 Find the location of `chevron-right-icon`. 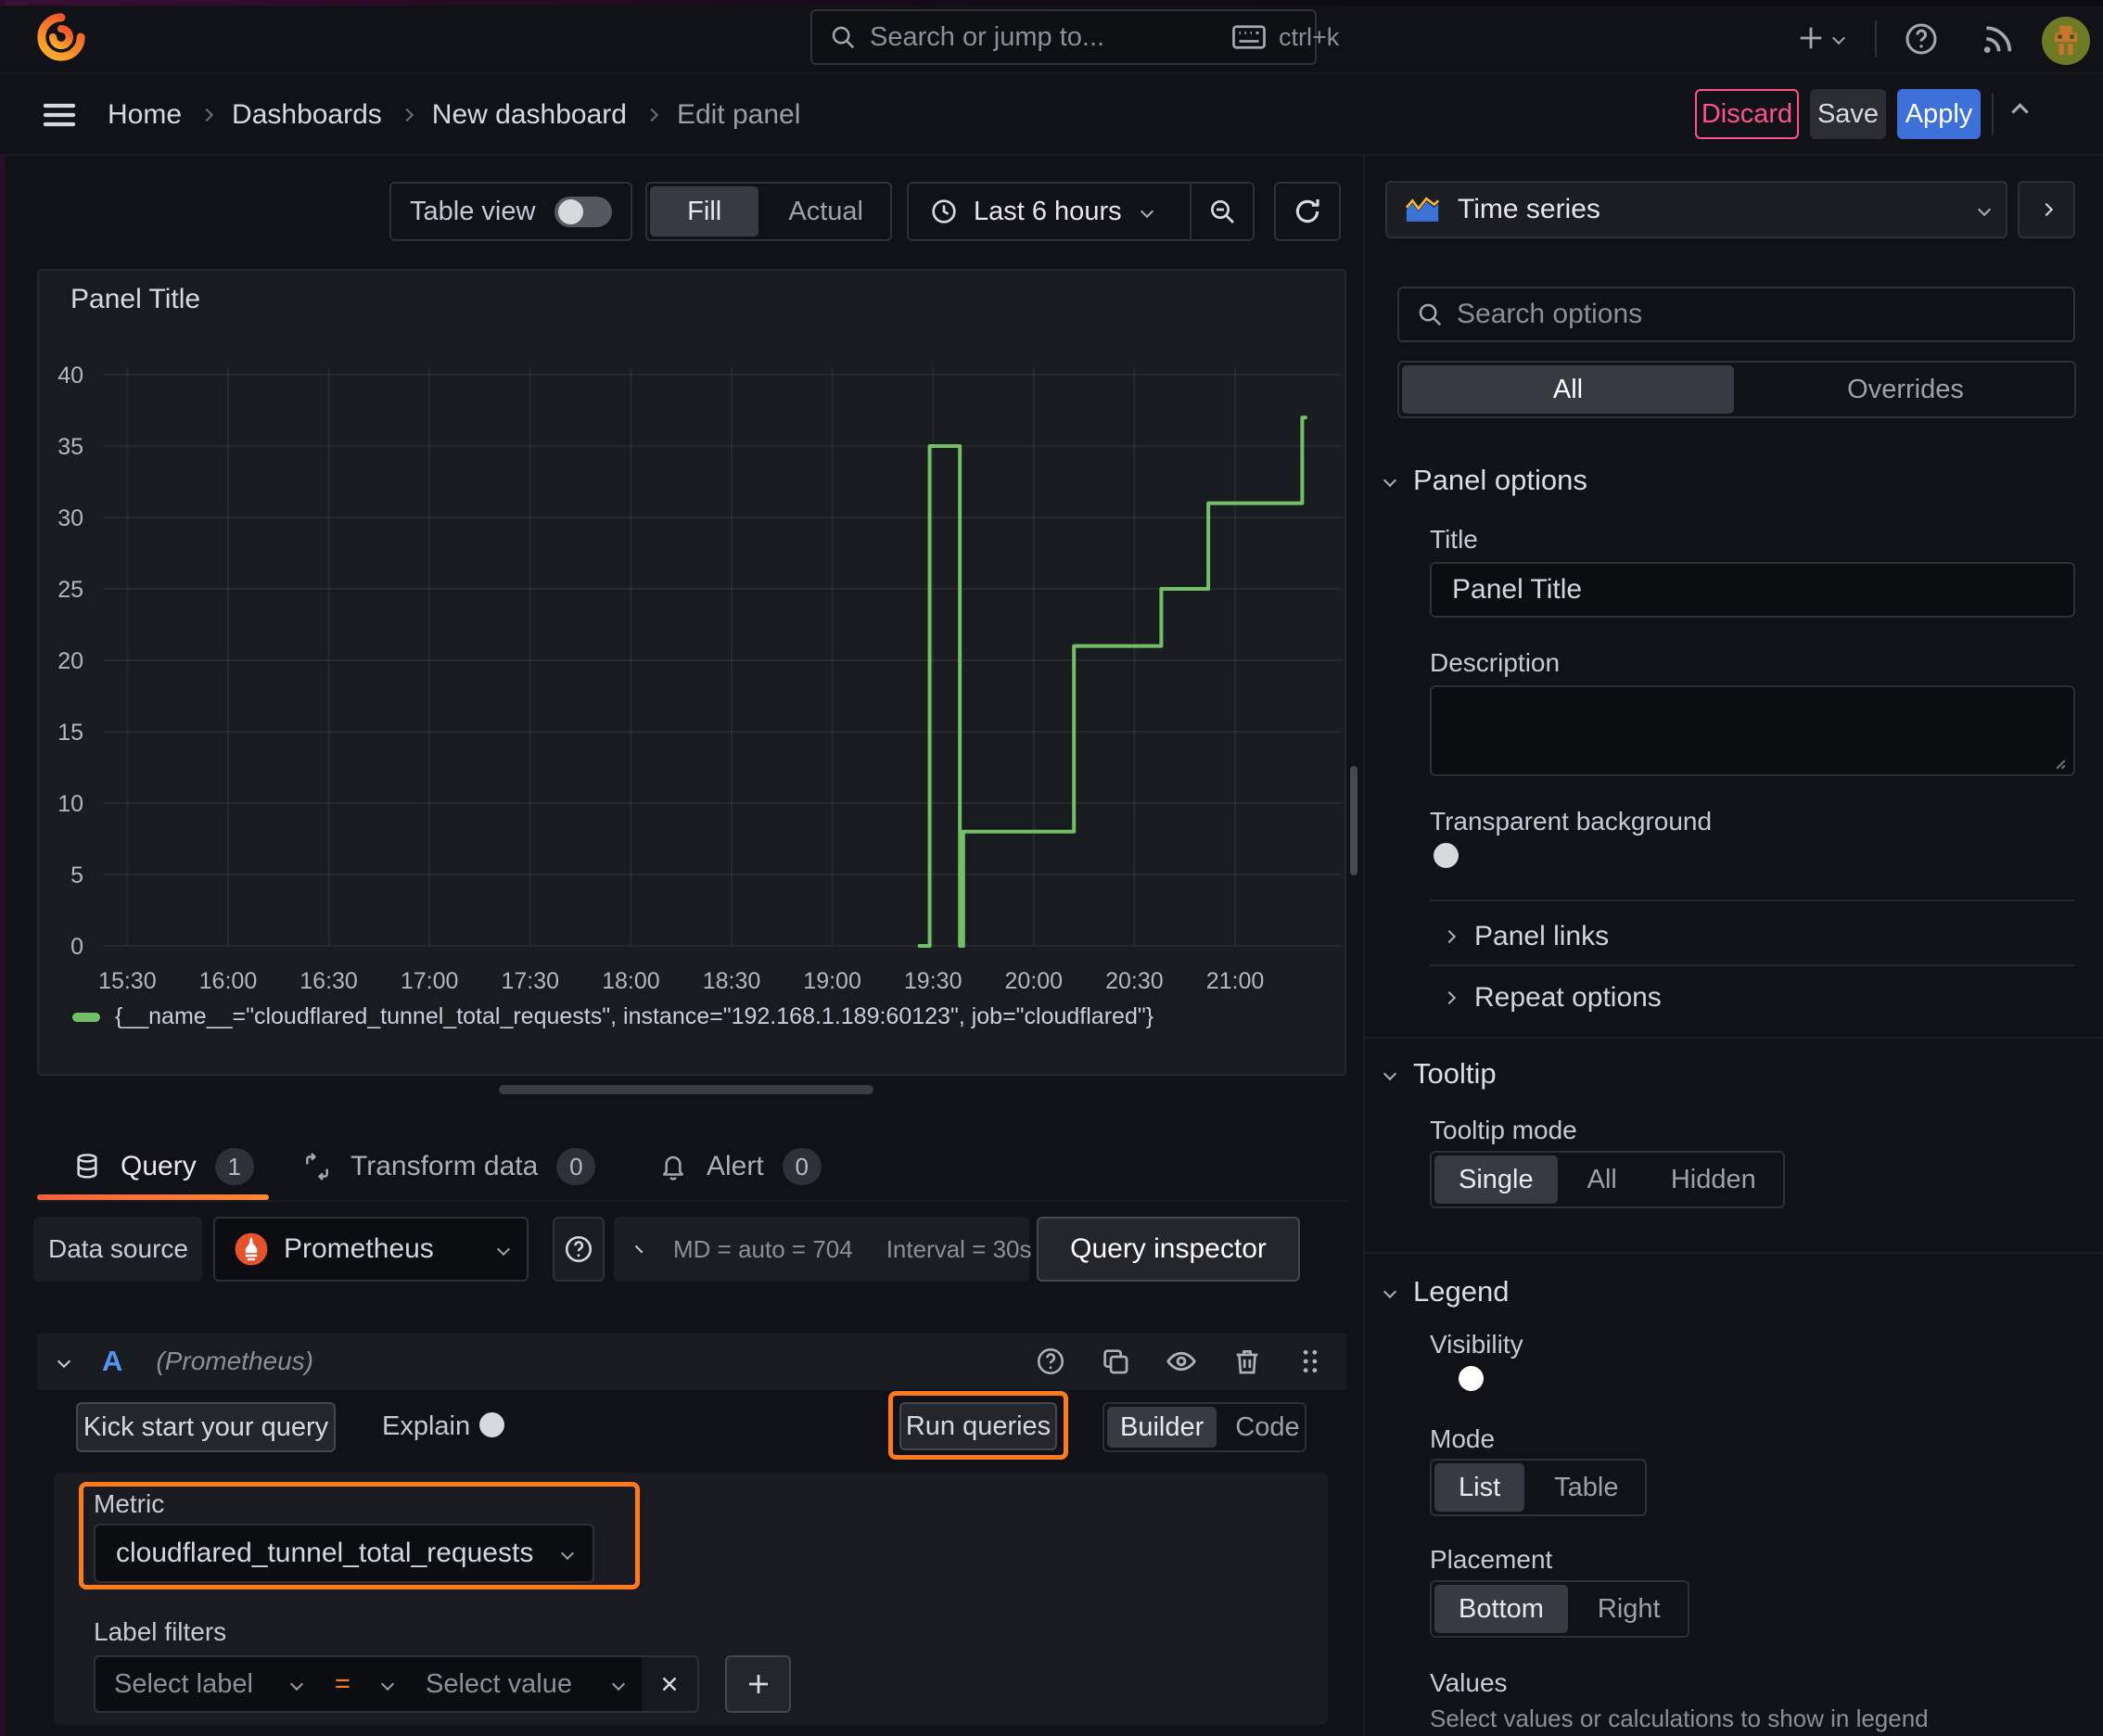

chevron-right-icon is located at coordinates (206, 115).